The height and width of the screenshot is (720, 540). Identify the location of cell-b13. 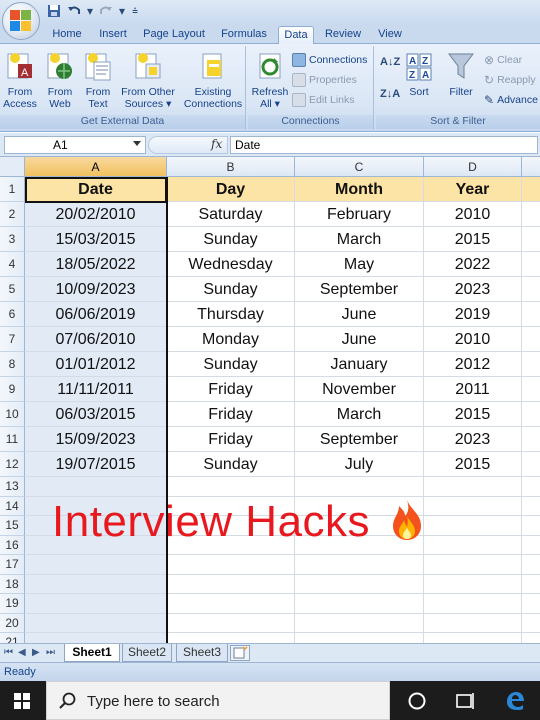
(231, 487).